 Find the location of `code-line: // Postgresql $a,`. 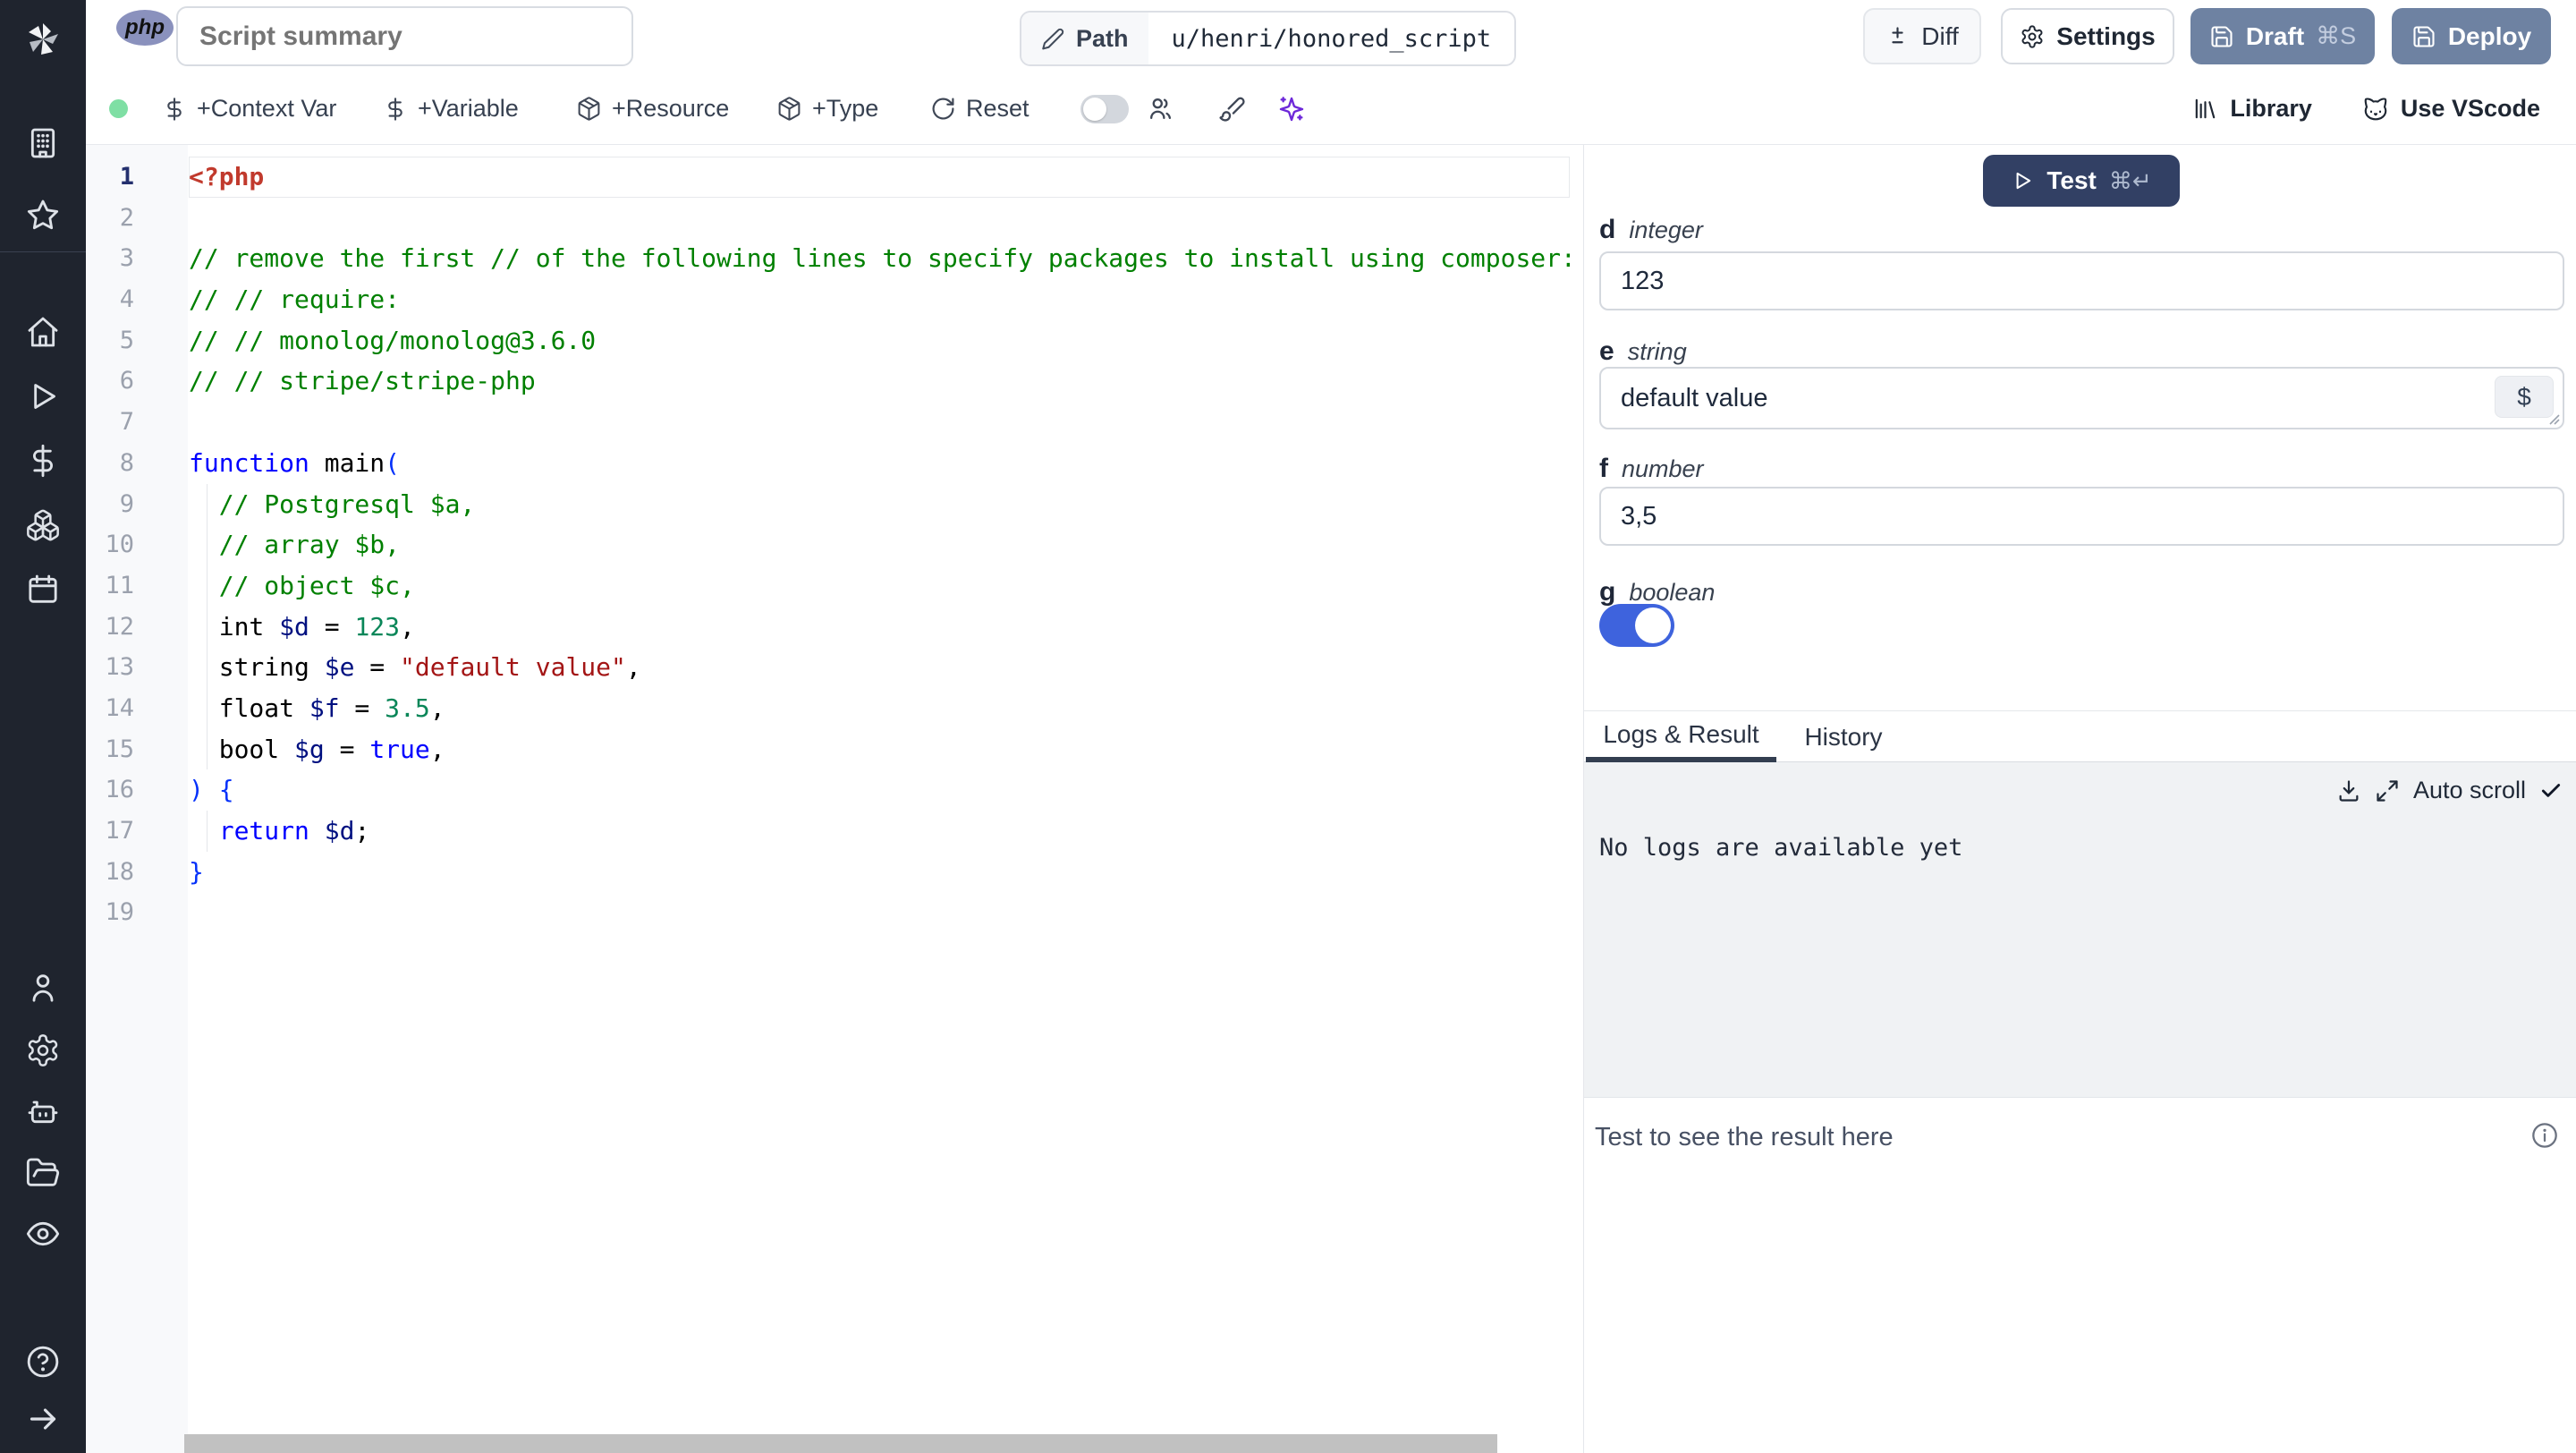

code-line: // Postgresql $a, is located at coordinates (879, 504).